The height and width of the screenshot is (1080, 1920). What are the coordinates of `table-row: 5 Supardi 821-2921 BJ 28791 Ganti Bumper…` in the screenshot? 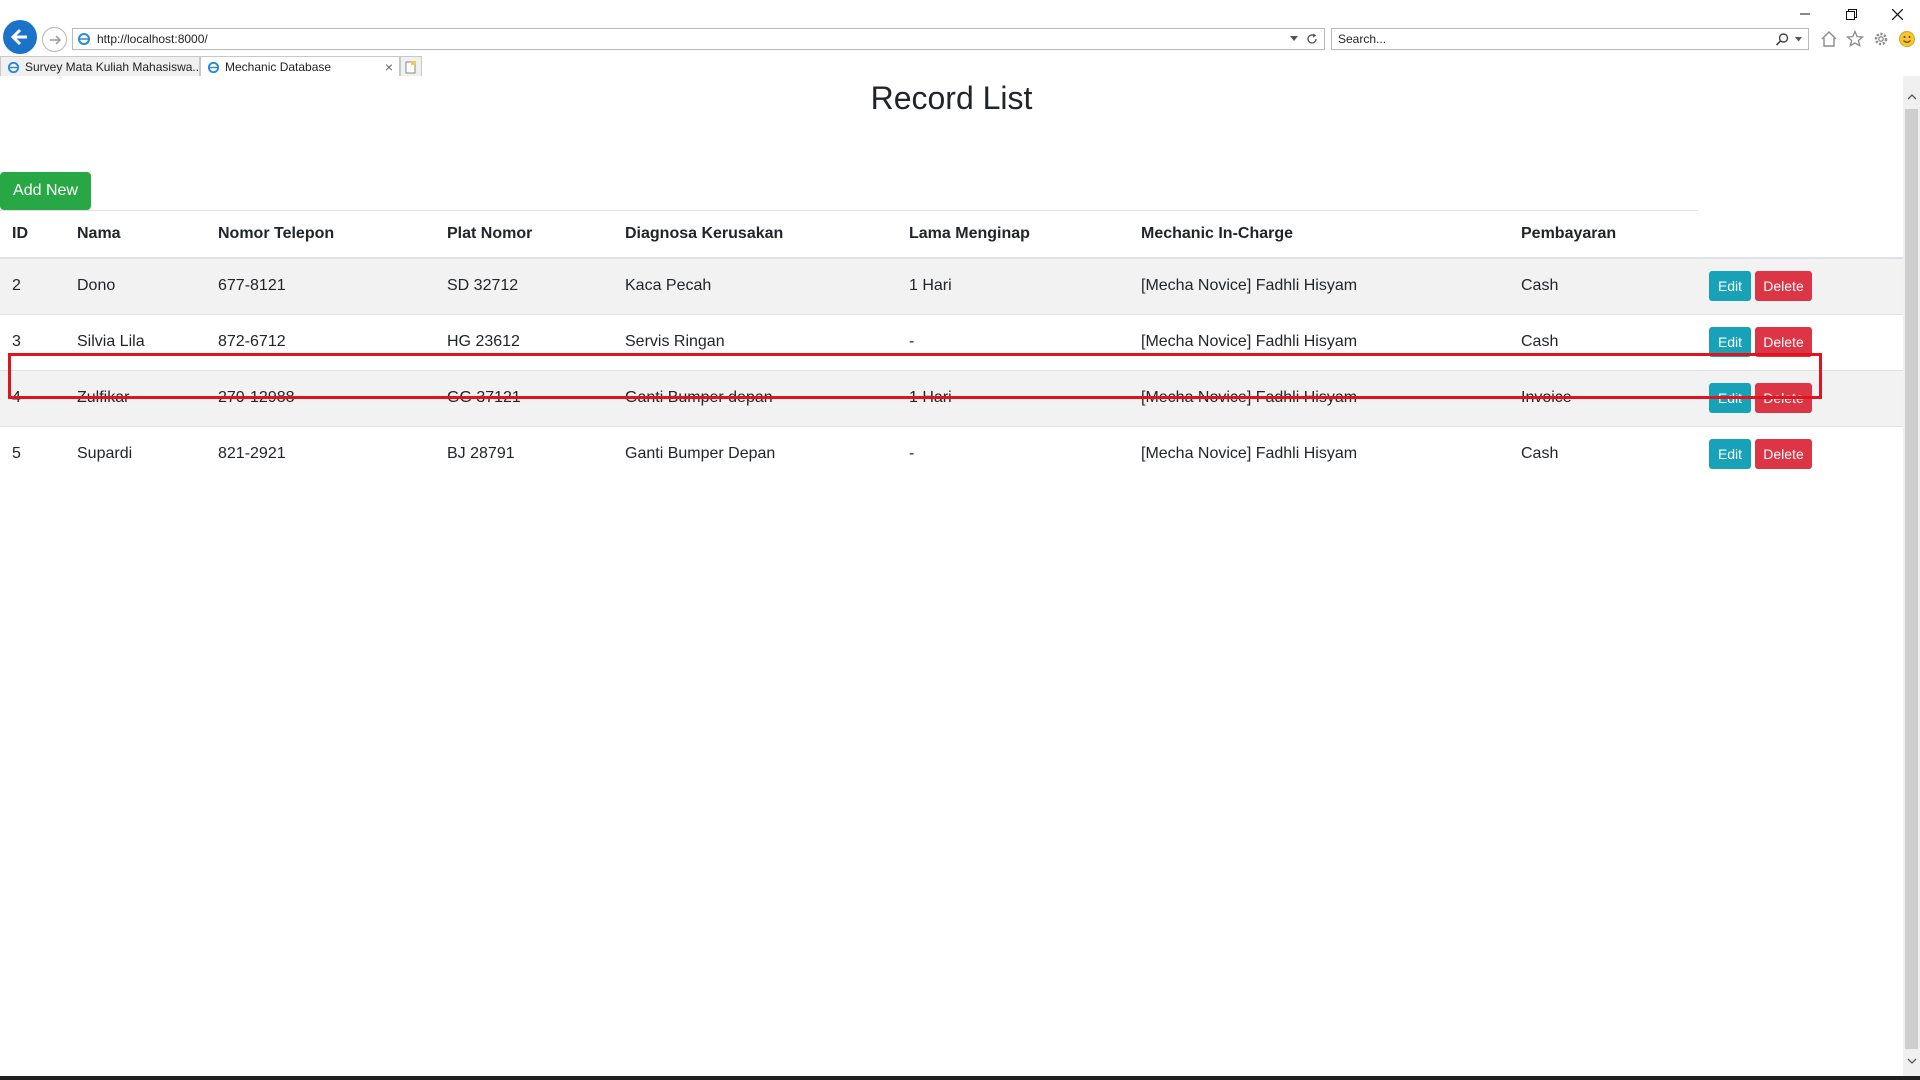 It's located at (951, 453).